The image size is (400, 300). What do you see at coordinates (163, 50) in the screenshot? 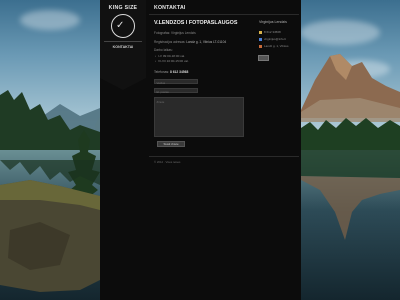
I see `hours-label: Darbo laikas:` at bounding box center [163, 50].